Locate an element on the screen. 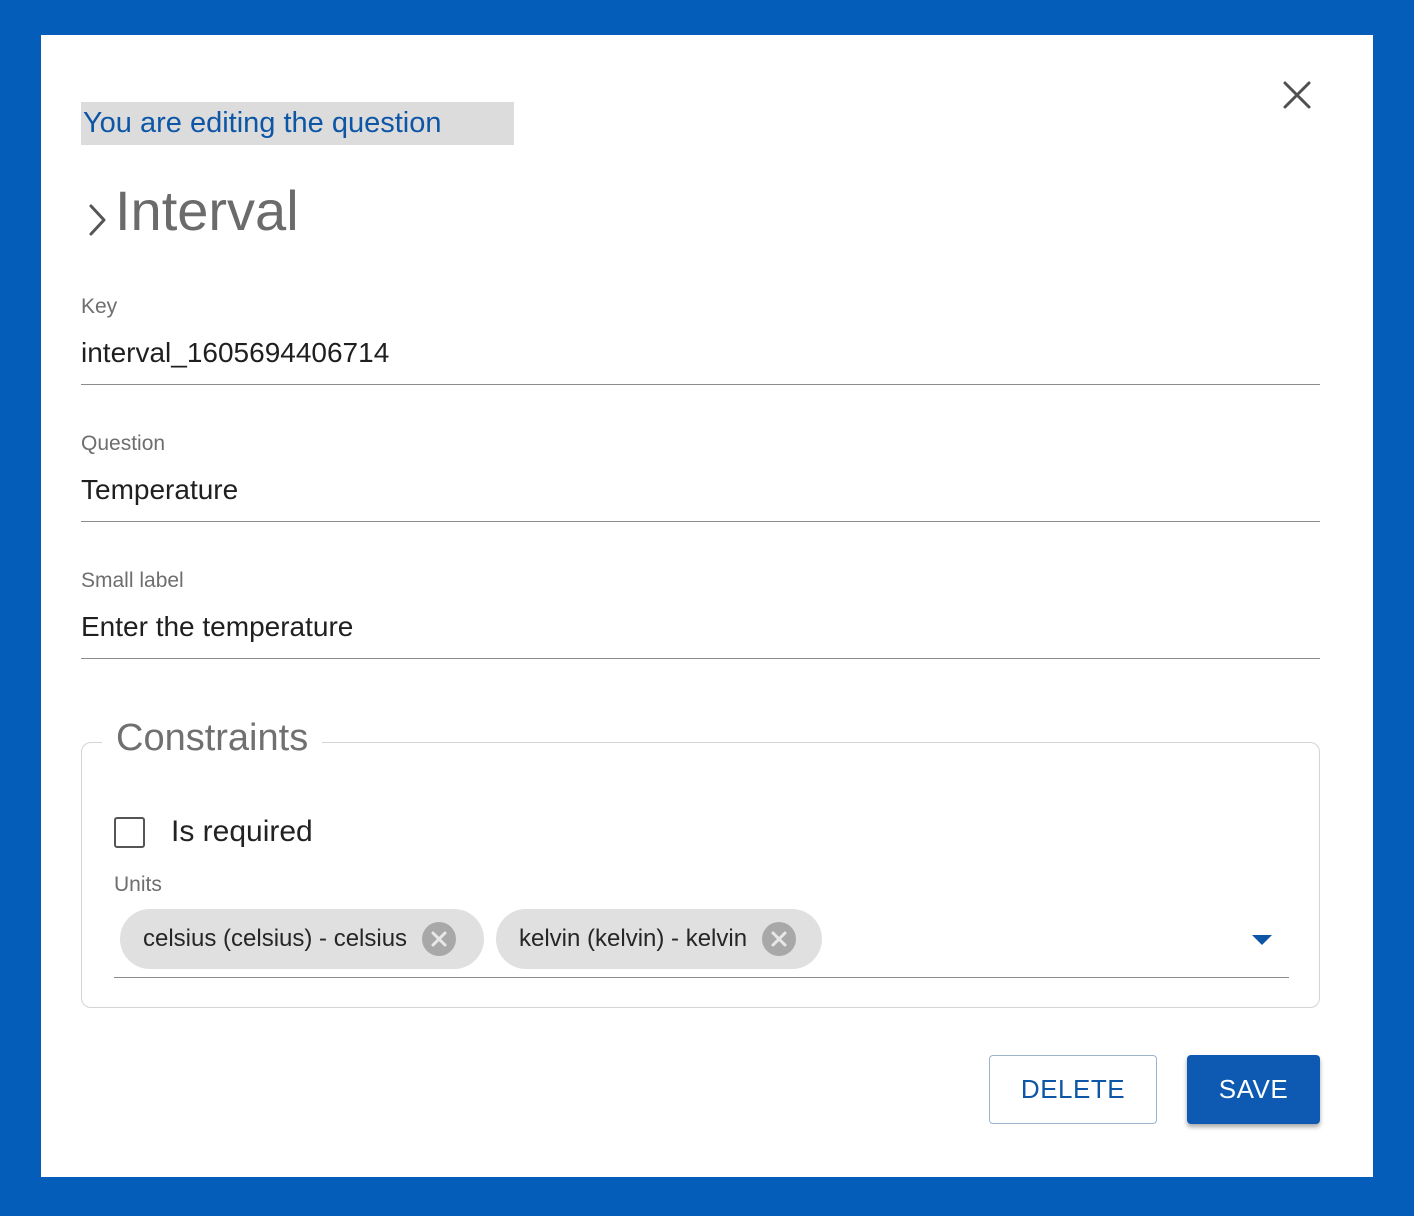  small-label-field: Small label Enter the temperature is located at coordinates (700, 614).